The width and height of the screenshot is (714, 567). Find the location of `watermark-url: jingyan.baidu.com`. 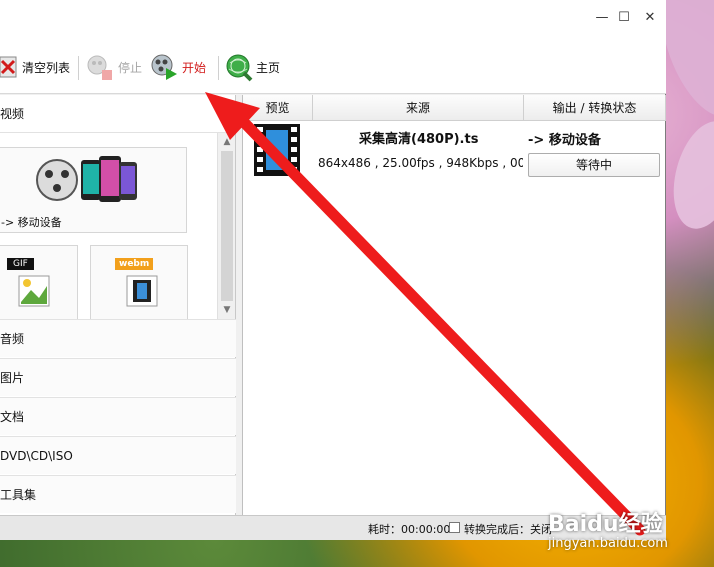

watermark-url: jingyan.baidu.com is located at coordinates (608, 543).